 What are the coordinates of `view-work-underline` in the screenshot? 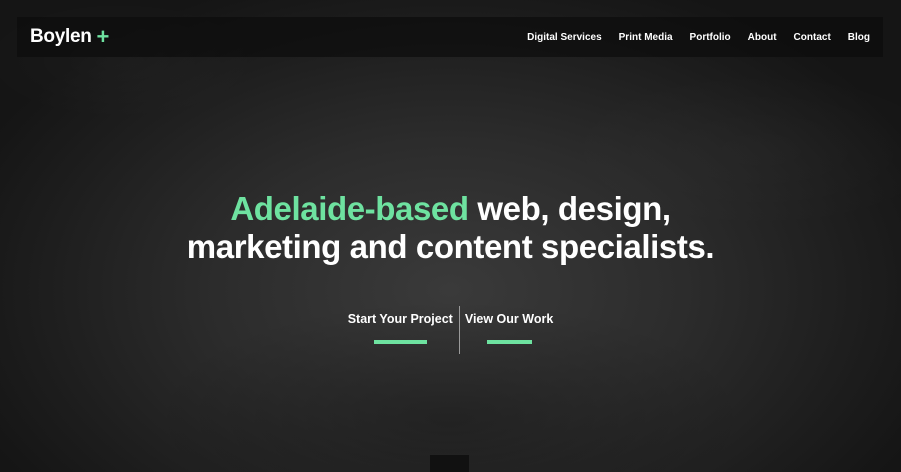 It's located at (509, 342).